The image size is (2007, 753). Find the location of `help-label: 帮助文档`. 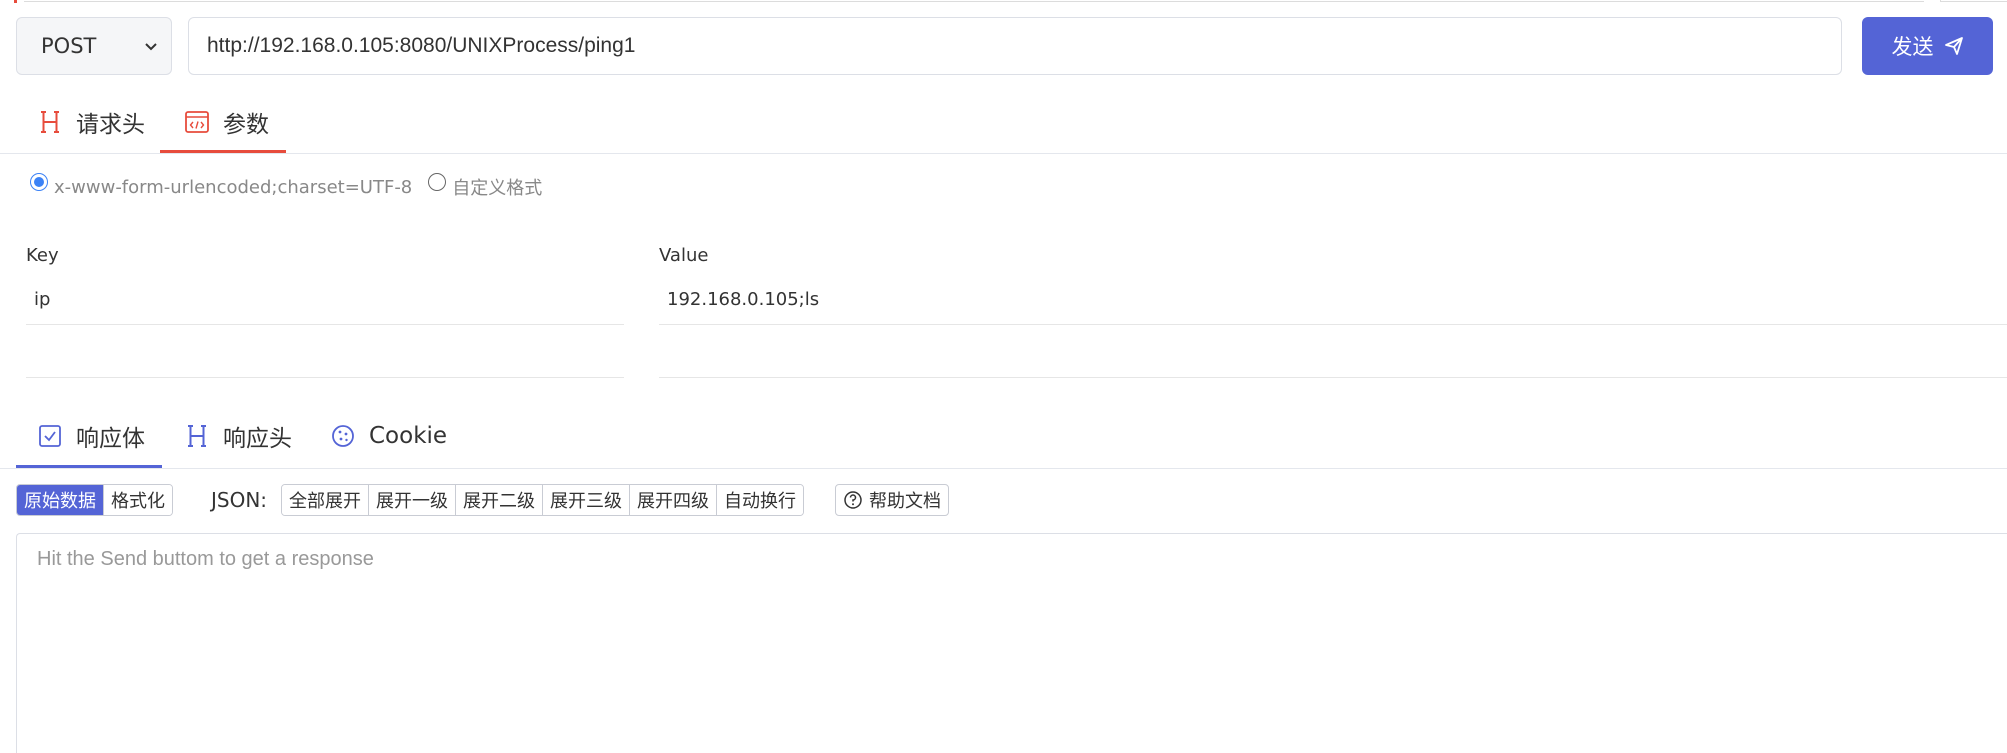

help-label: 帮助文档 is located at coordinates (905, 501).